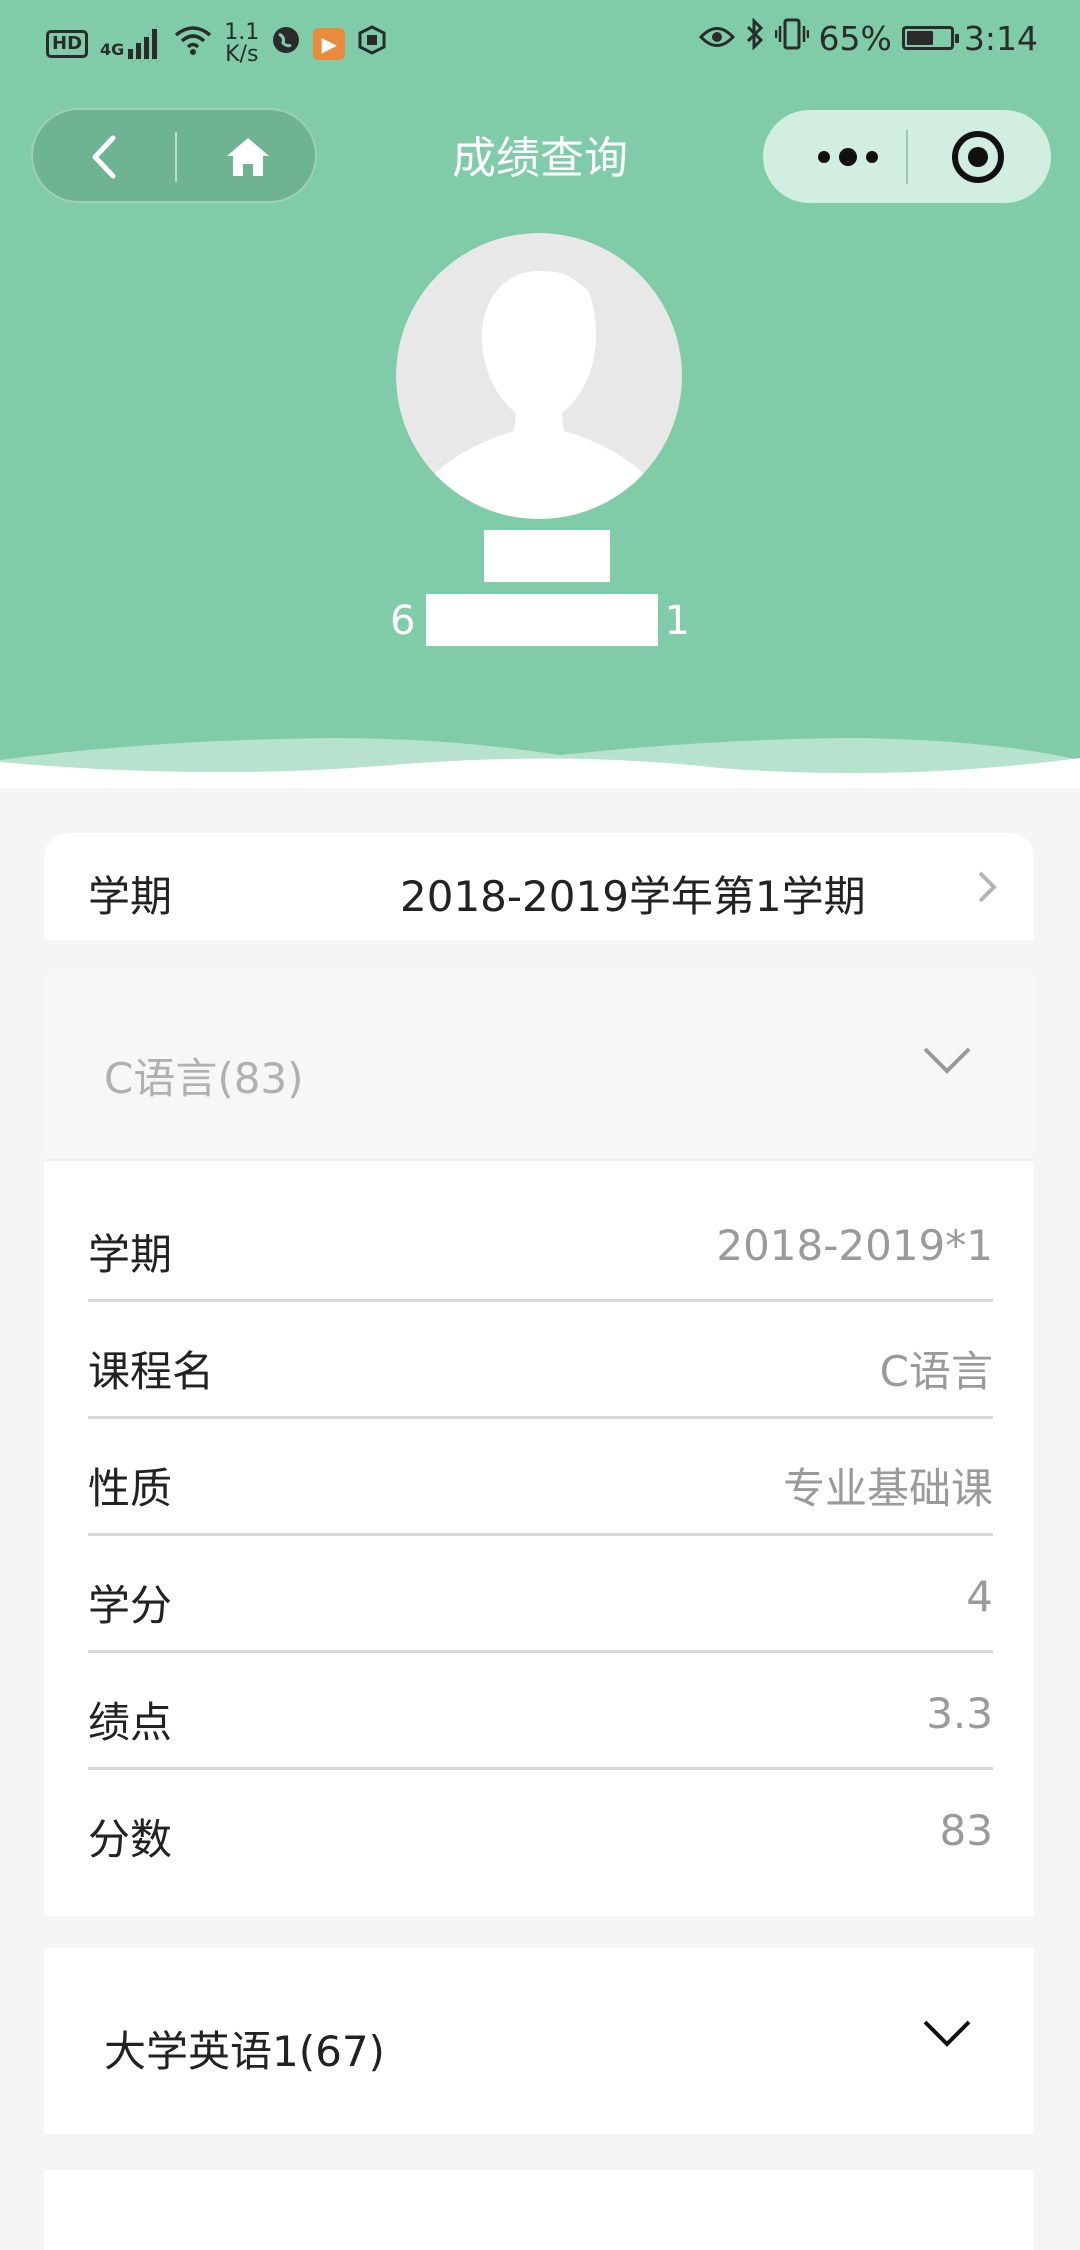 The image size is (1080, 2250). I want to click on term-value: 2018-2019学年第1学期, so click(633, 896).